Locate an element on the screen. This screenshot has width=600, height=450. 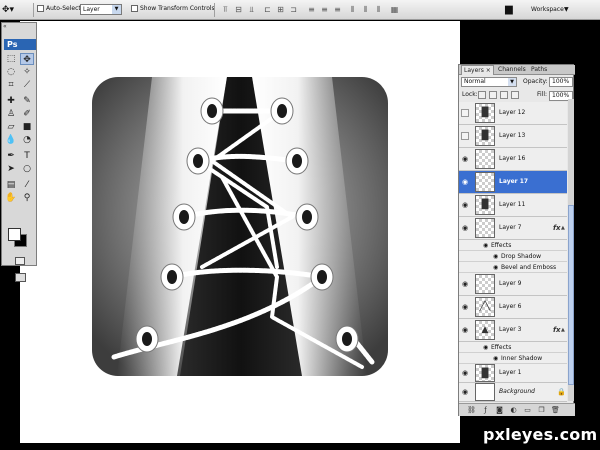
layer-mask-icon: ◙ is located at coordinates (499, 410).